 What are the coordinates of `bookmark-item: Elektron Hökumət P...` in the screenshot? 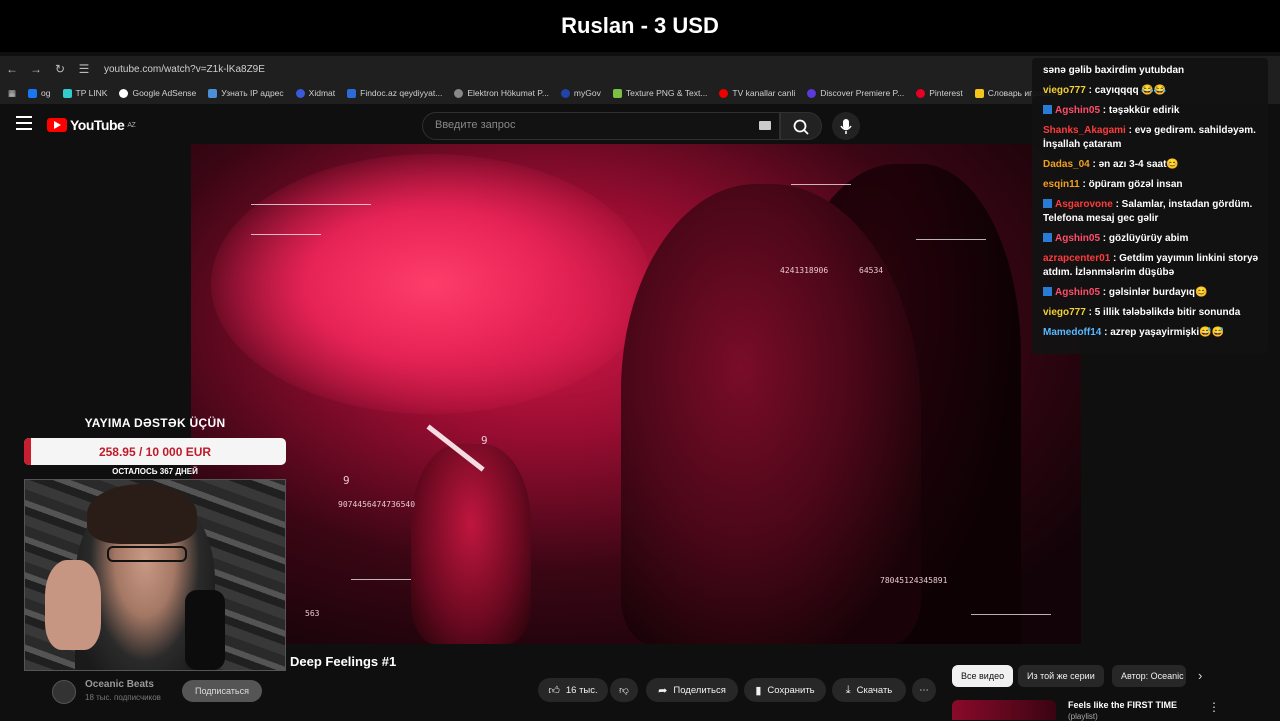 It's located at (501, 93).